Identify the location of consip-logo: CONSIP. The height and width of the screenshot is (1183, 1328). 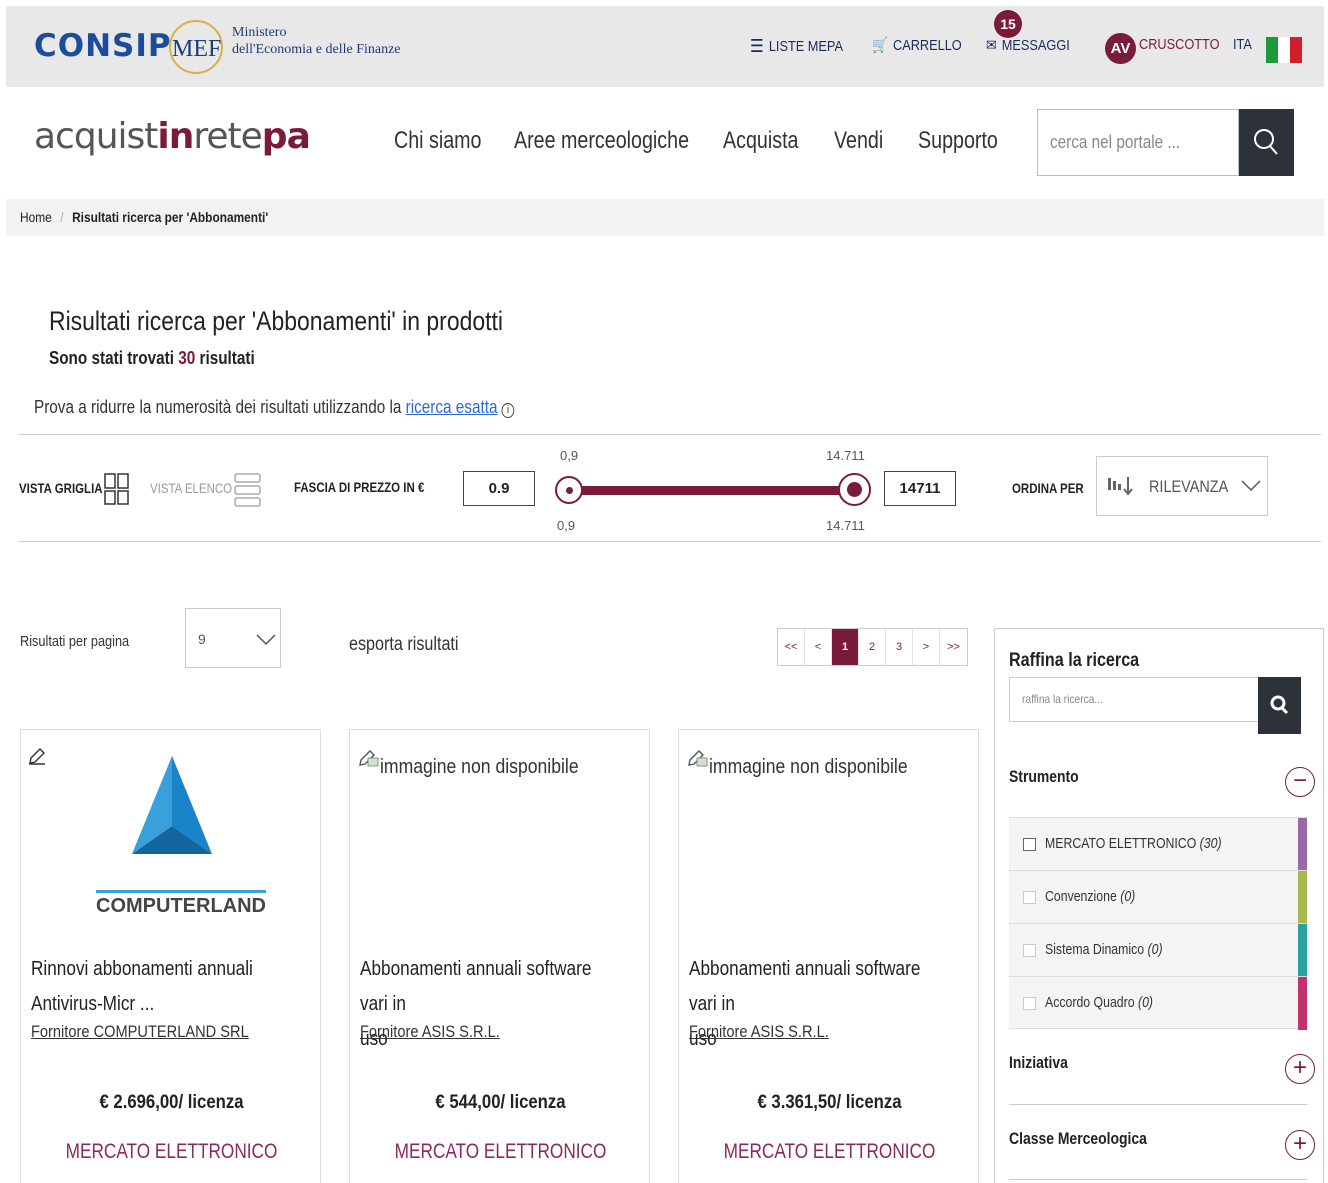
(103, 46).